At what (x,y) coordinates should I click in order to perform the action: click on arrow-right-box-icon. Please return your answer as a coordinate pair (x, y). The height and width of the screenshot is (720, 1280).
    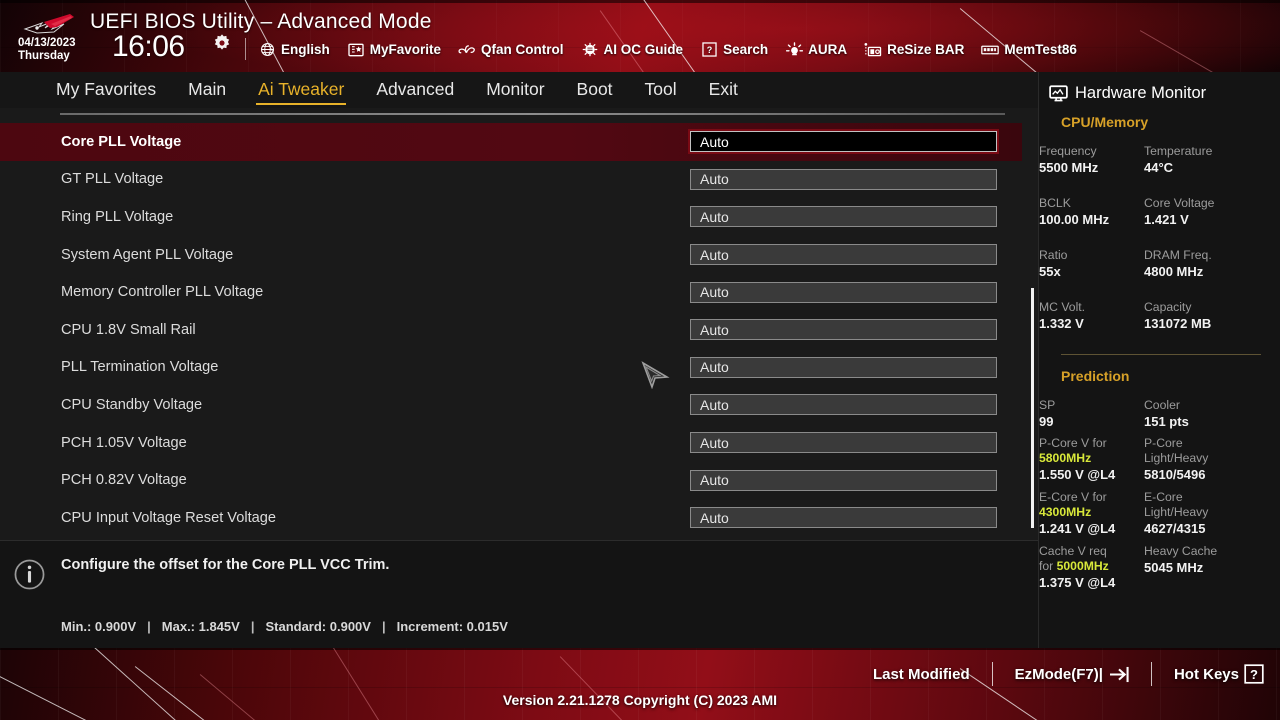
    Looking at the image, I should click on (1119, 674).